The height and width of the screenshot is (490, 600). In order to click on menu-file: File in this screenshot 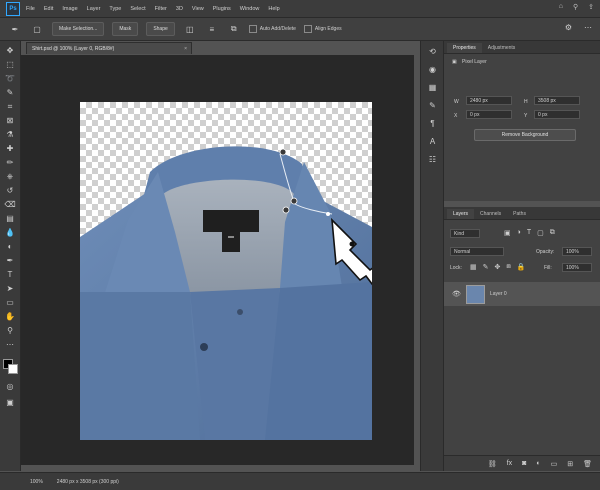, I will do `click(30, 9)`.